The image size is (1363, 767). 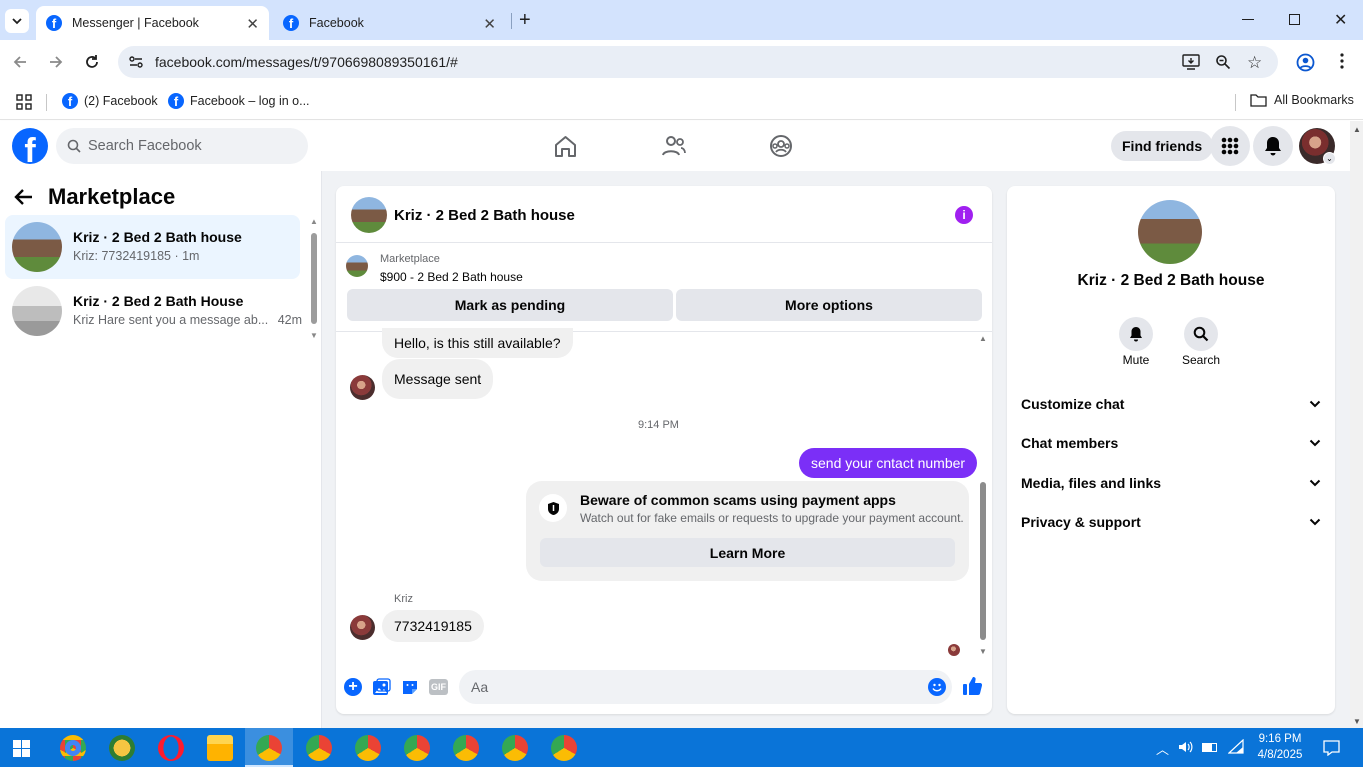 I want to click on bell-icon, so click(x=1136, y=334).